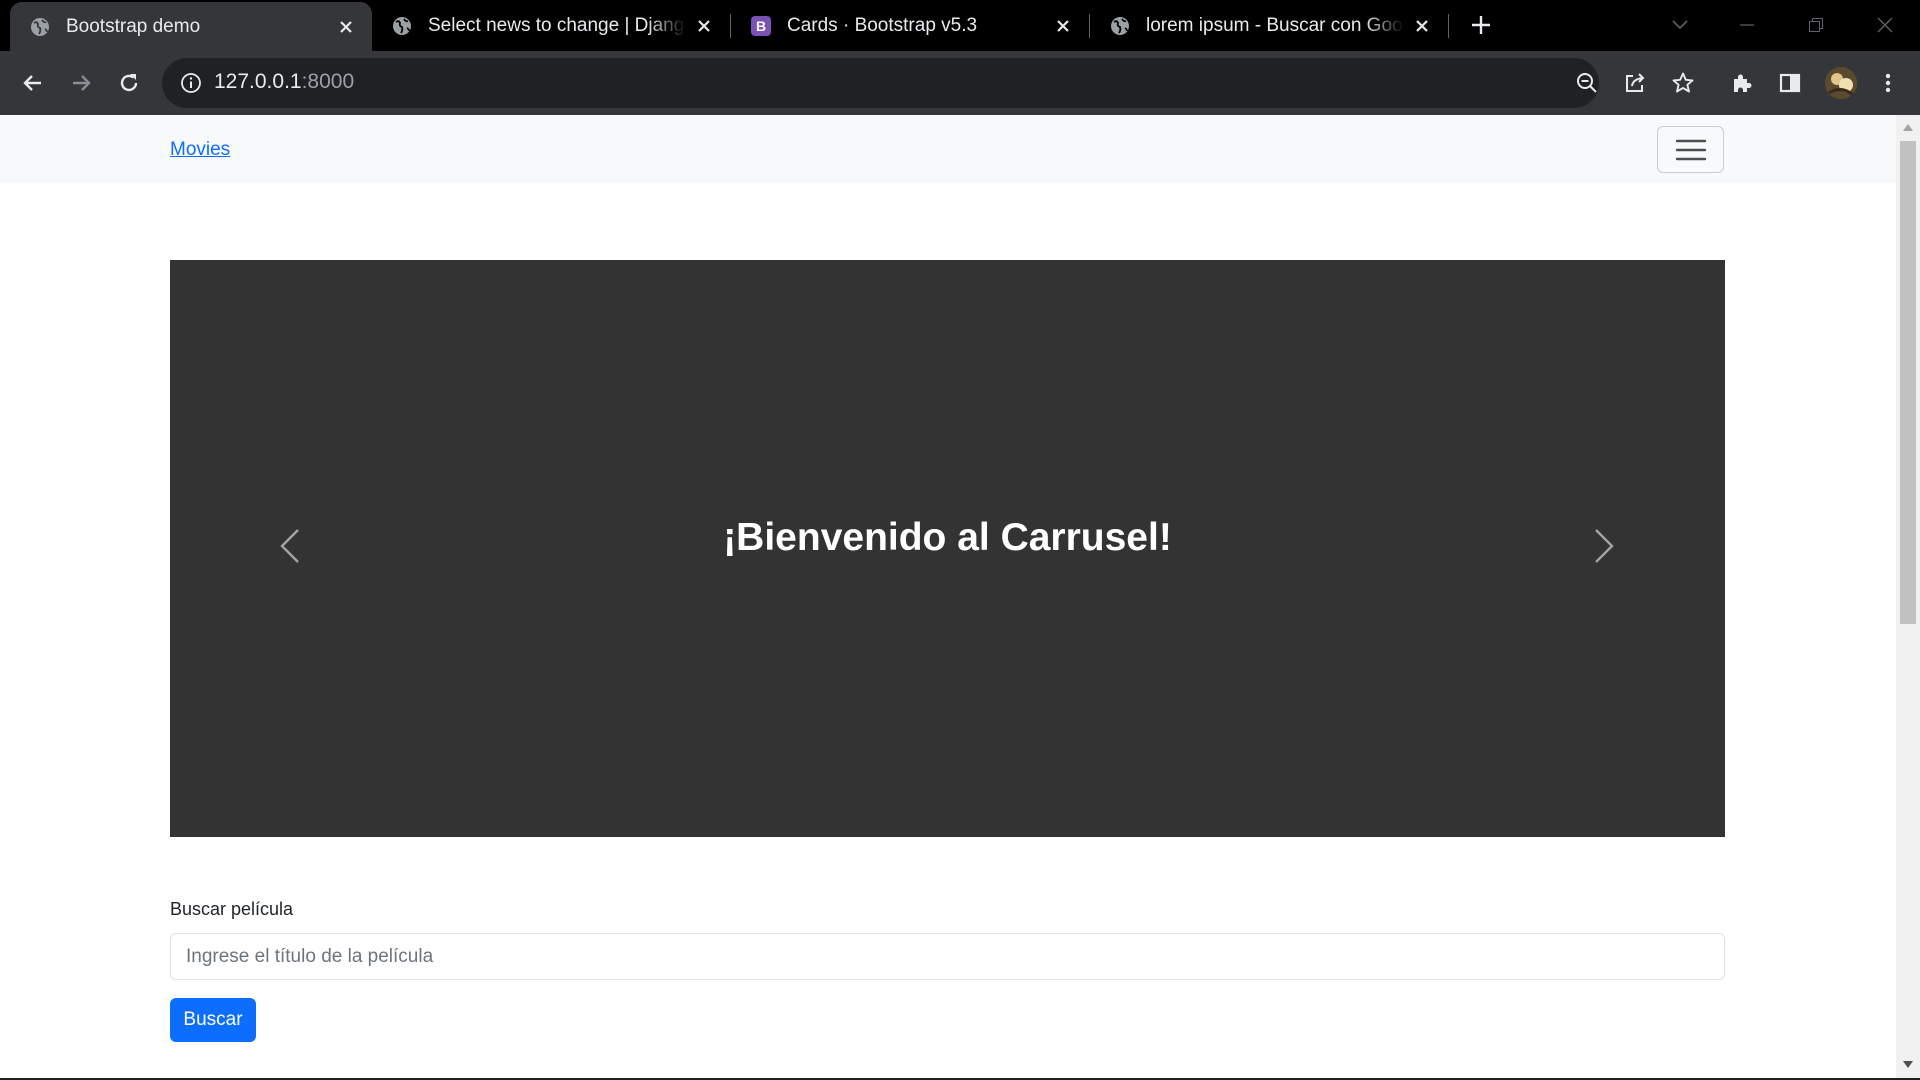 The height and width of the screenshot is (1080, 1920). Describe the element at coordinates (1841, 83) in the screenshot. I see `profile-avatar` at that location.